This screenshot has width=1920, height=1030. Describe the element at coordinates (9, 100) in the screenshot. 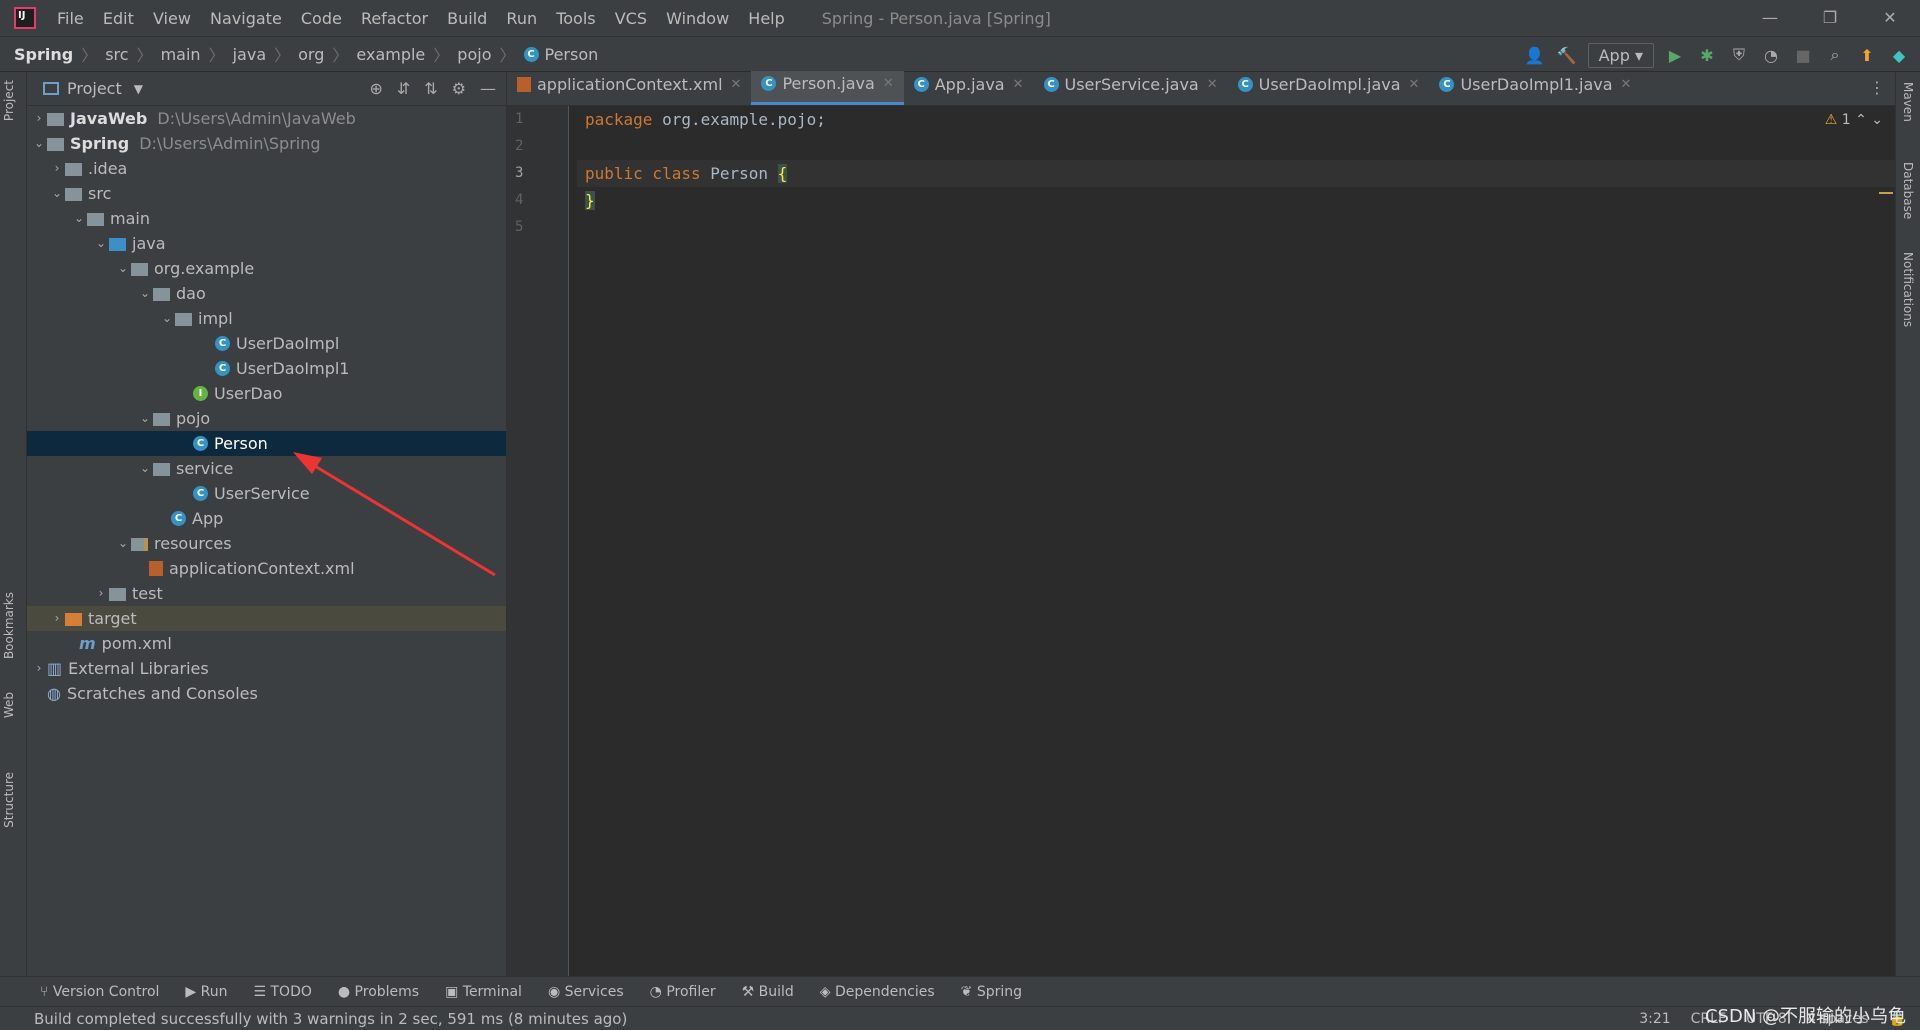

I see `project-tool-tab: Project` at that location.